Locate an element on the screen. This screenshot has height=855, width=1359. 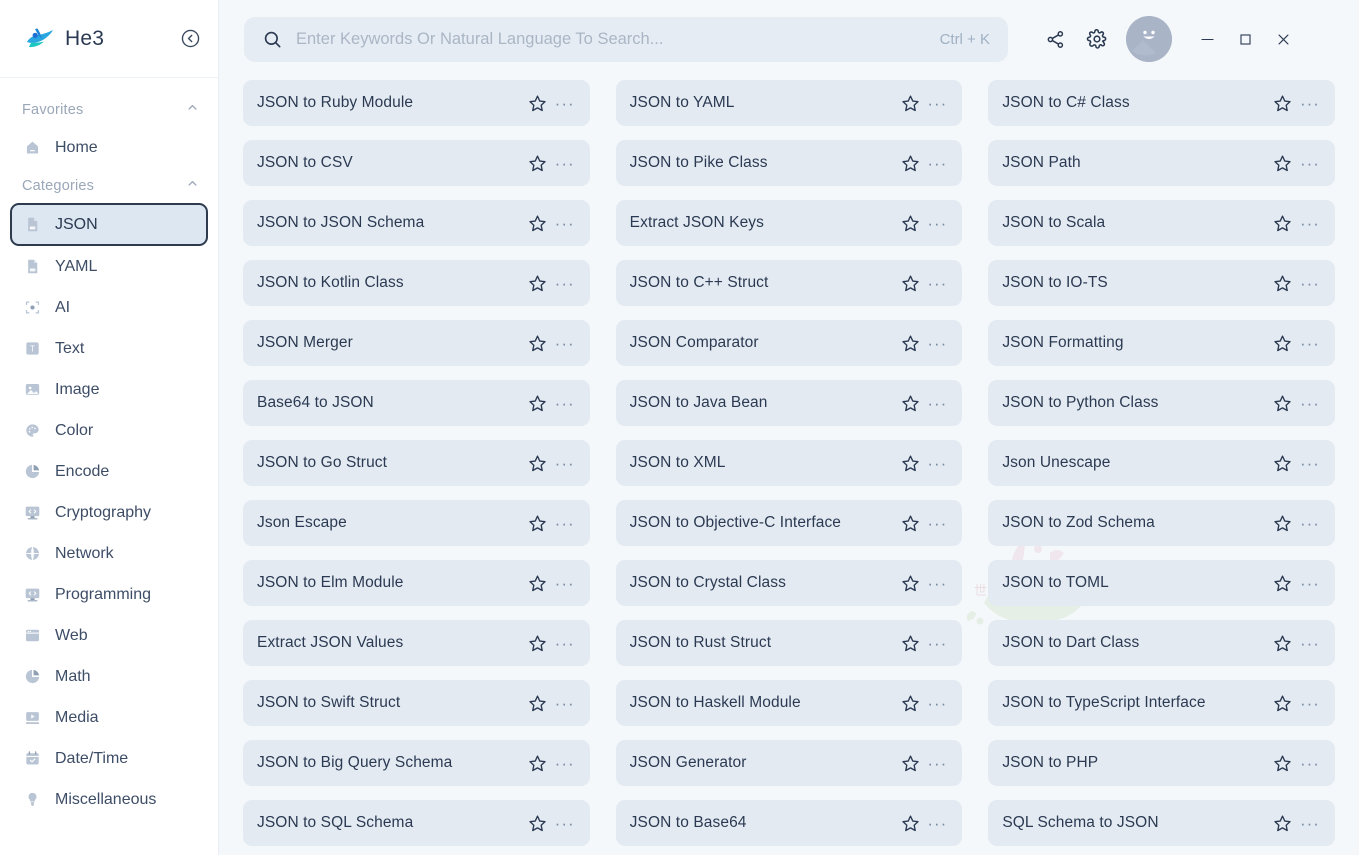
tool-card: JSON to XML ··· is located at coordinates (789, 463).